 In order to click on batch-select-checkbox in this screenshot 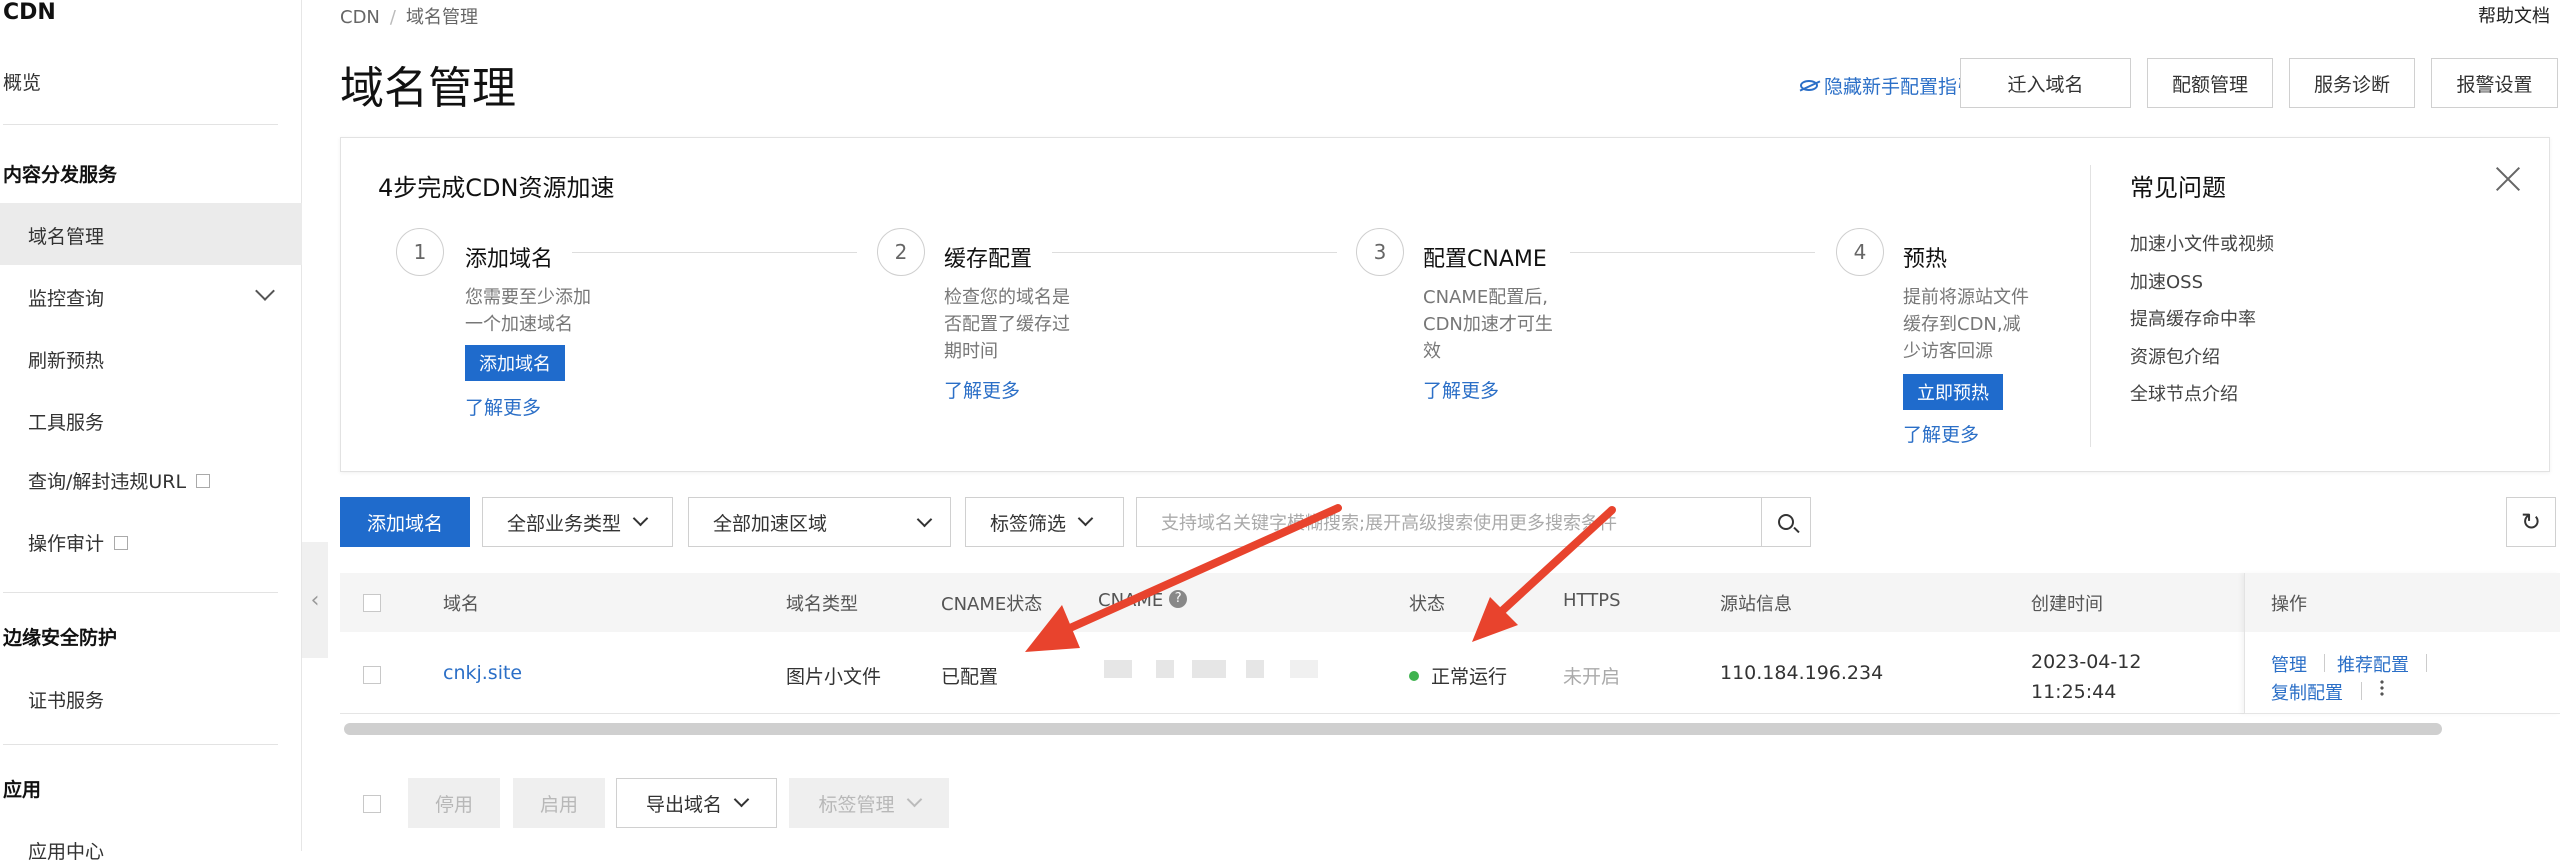, I will do `click(372, 804)`.